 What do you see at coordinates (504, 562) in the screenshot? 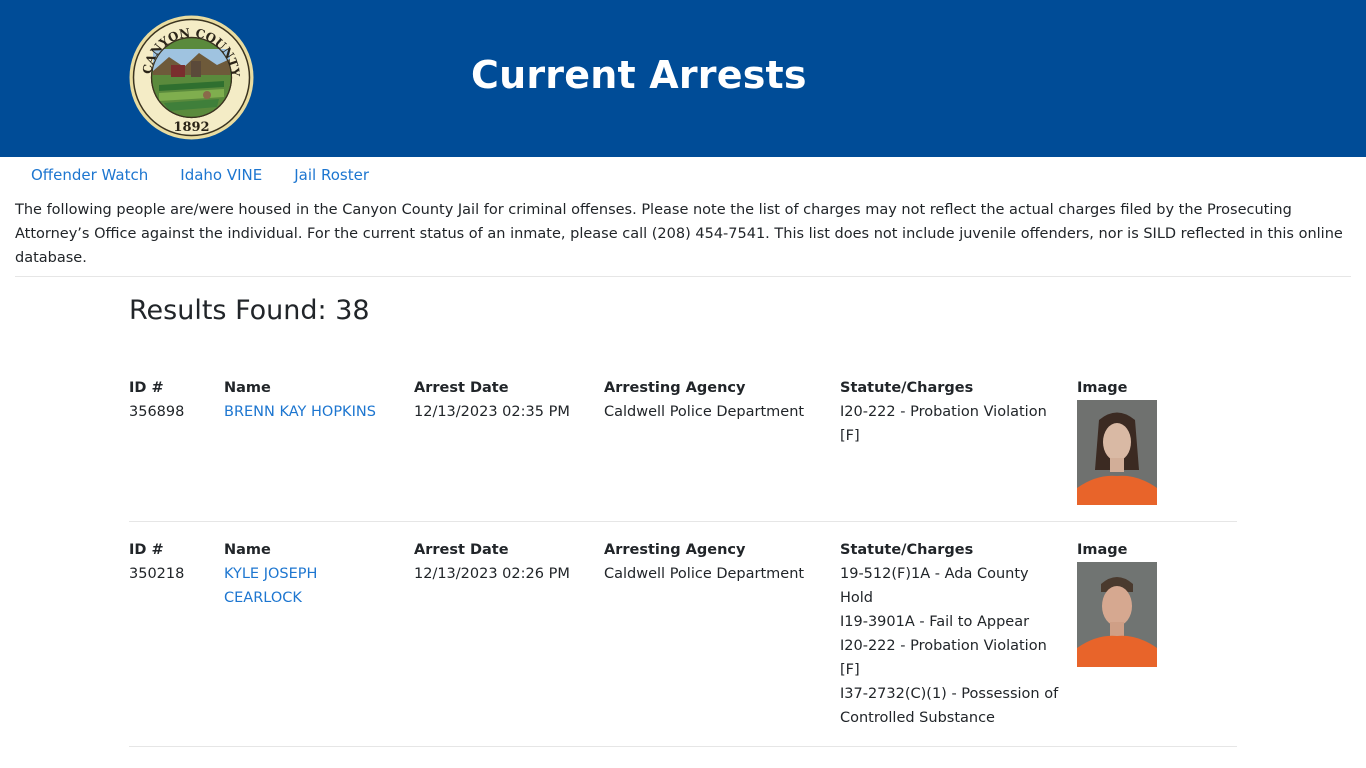
I see `arrest-date-column: Arrest Date 12/13/2023 02:26 PM` at bounding box center [504, 562].